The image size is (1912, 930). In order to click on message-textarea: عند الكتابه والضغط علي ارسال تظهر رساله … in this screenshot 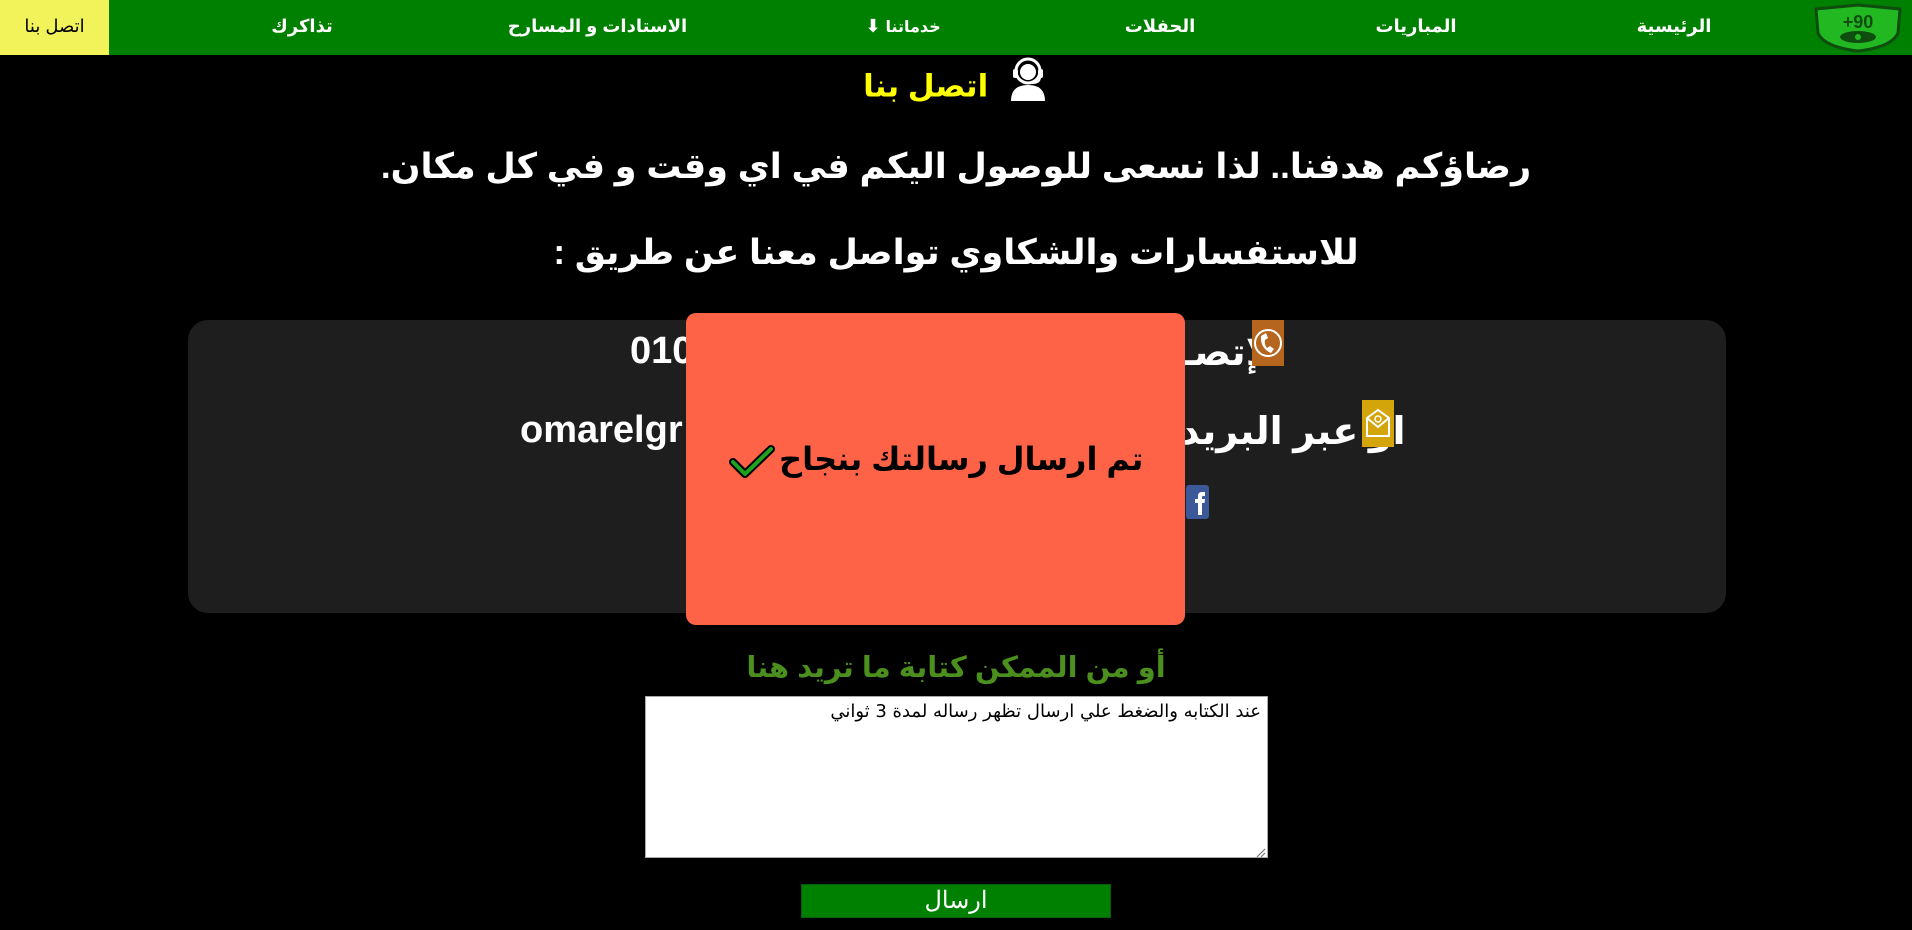, I will do `click(956, 777)`.